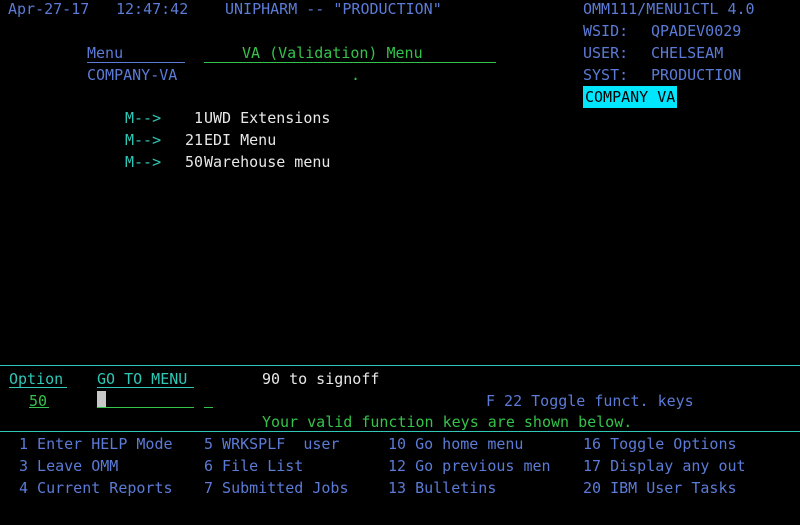 Image resolution: width=800 pixels, height=525 pixels. What do you see at coordinates (38, 401) in the screenshot?
I see `option-value: 50` at bounding box center [38, 401].